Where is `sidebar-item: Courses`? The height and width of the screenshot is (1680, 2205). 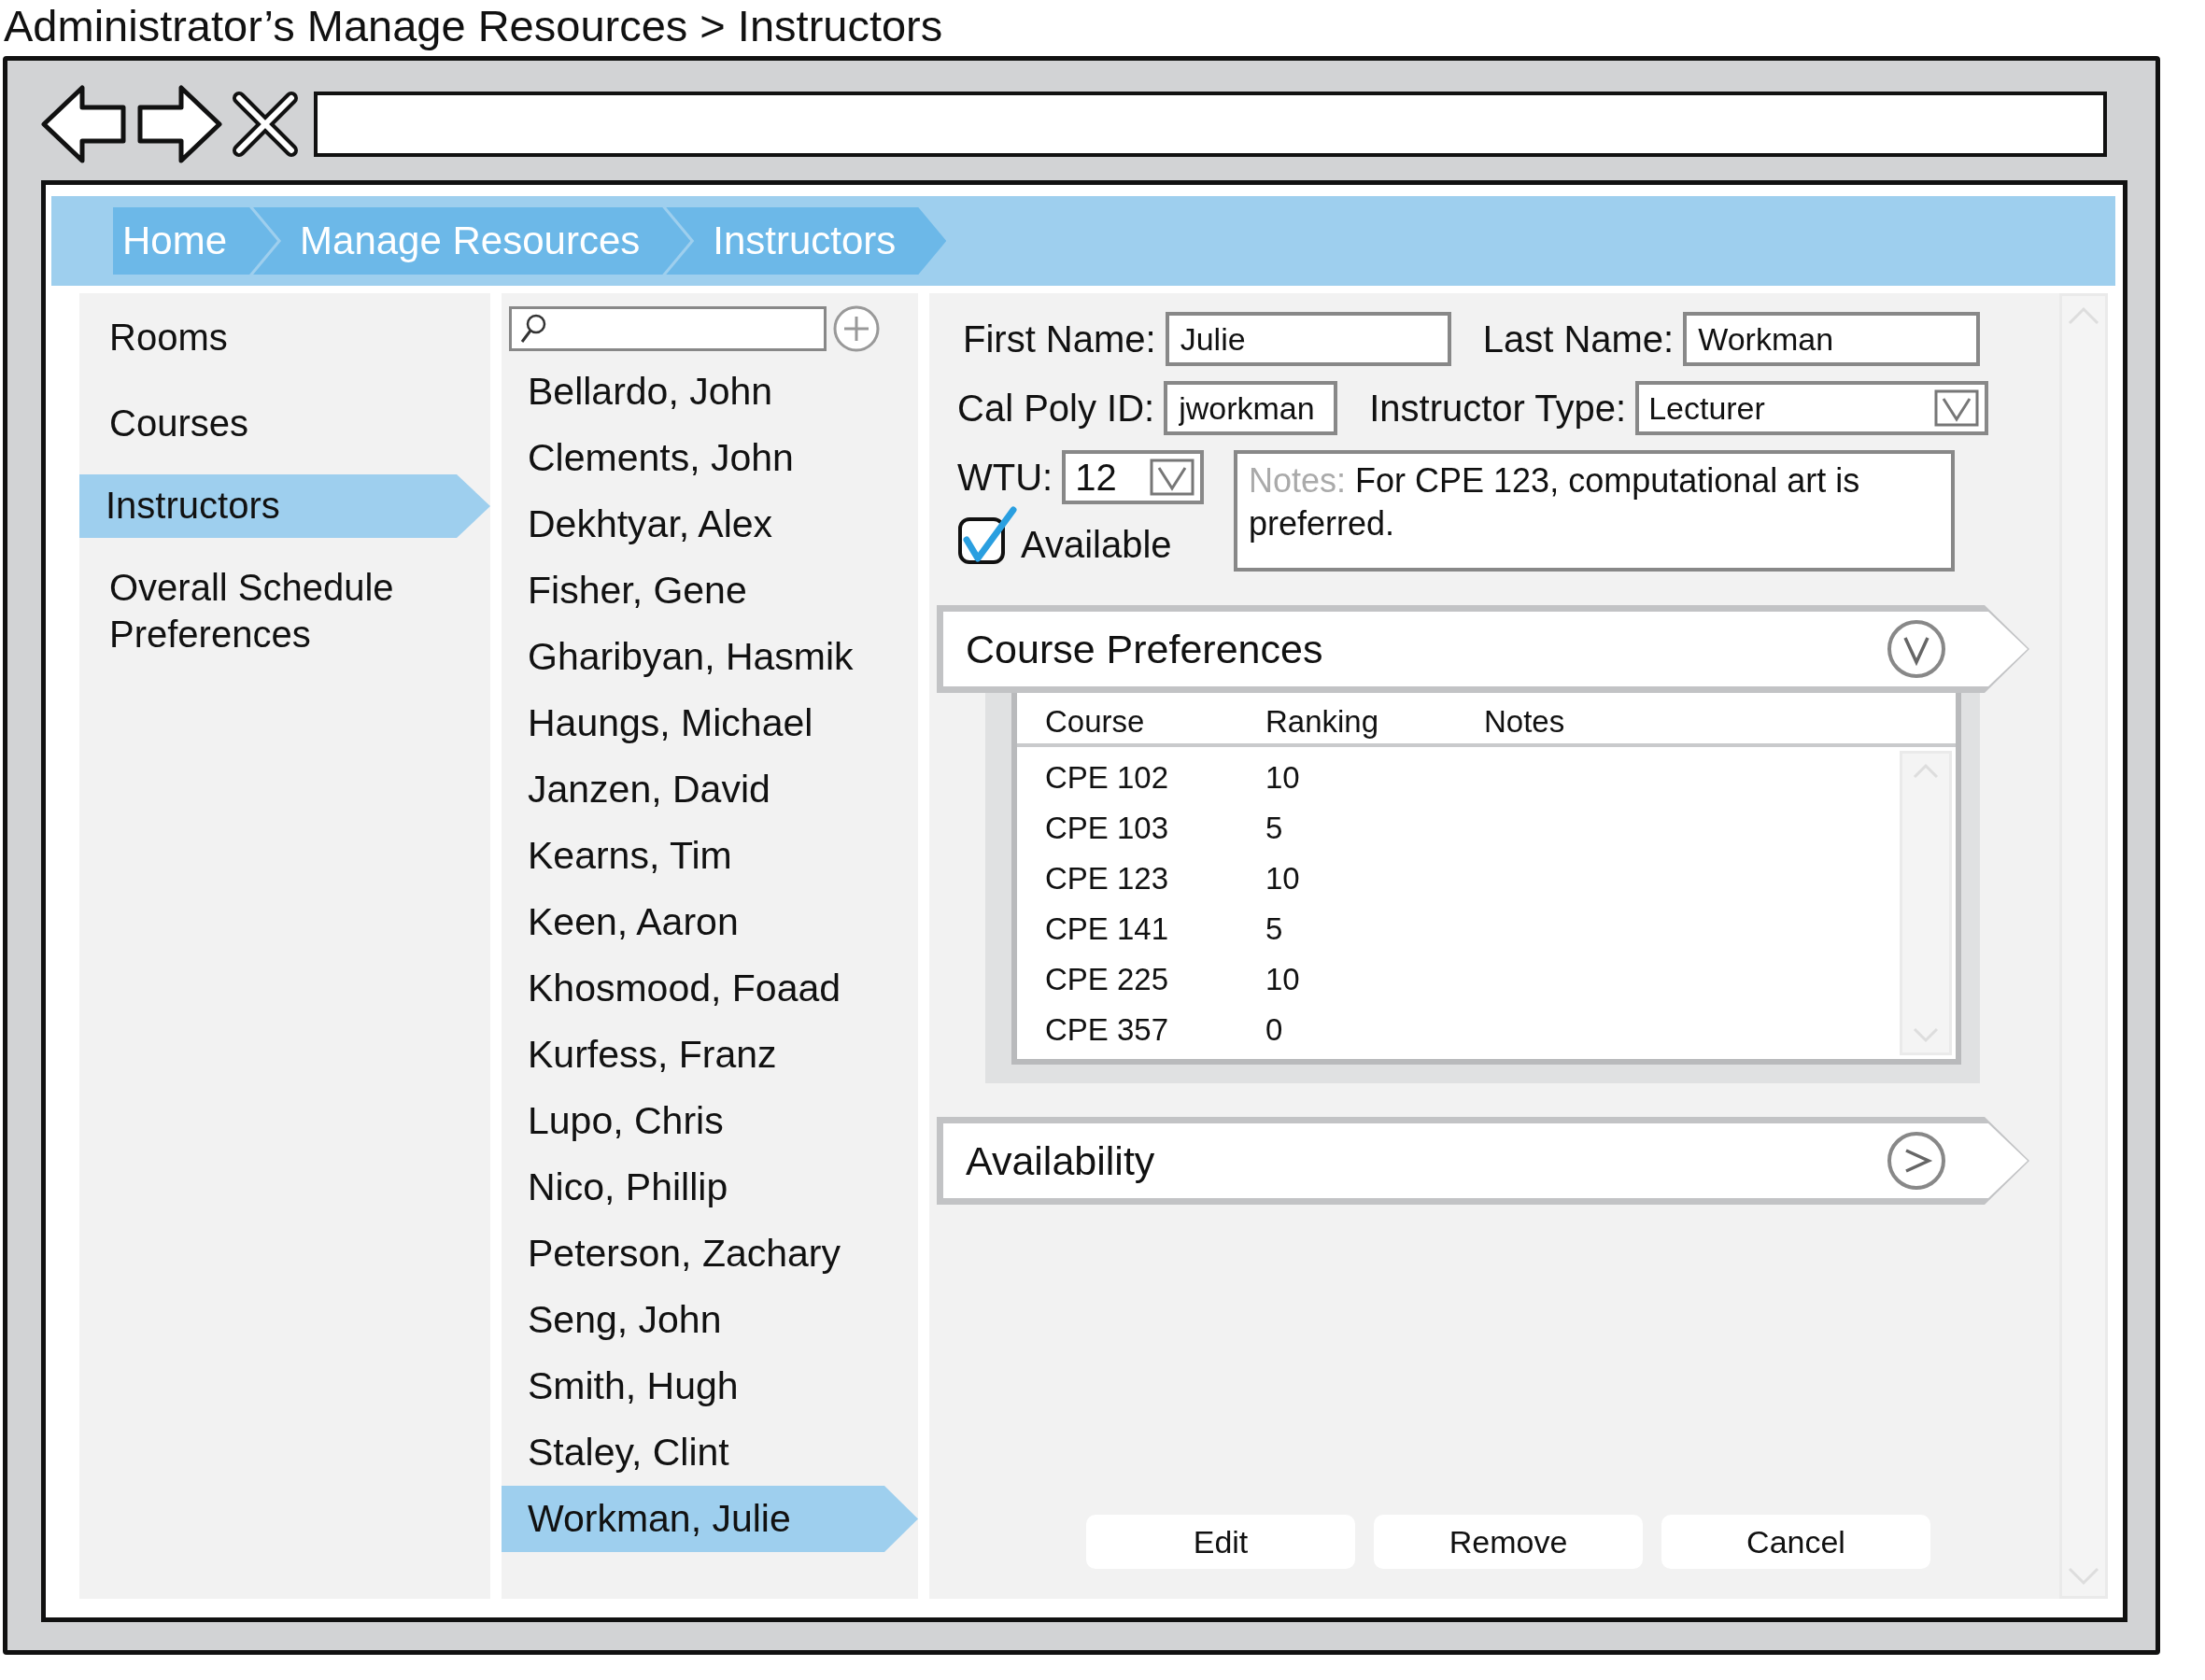
sidebar-item: Courses is located at coordinates (281, 423).